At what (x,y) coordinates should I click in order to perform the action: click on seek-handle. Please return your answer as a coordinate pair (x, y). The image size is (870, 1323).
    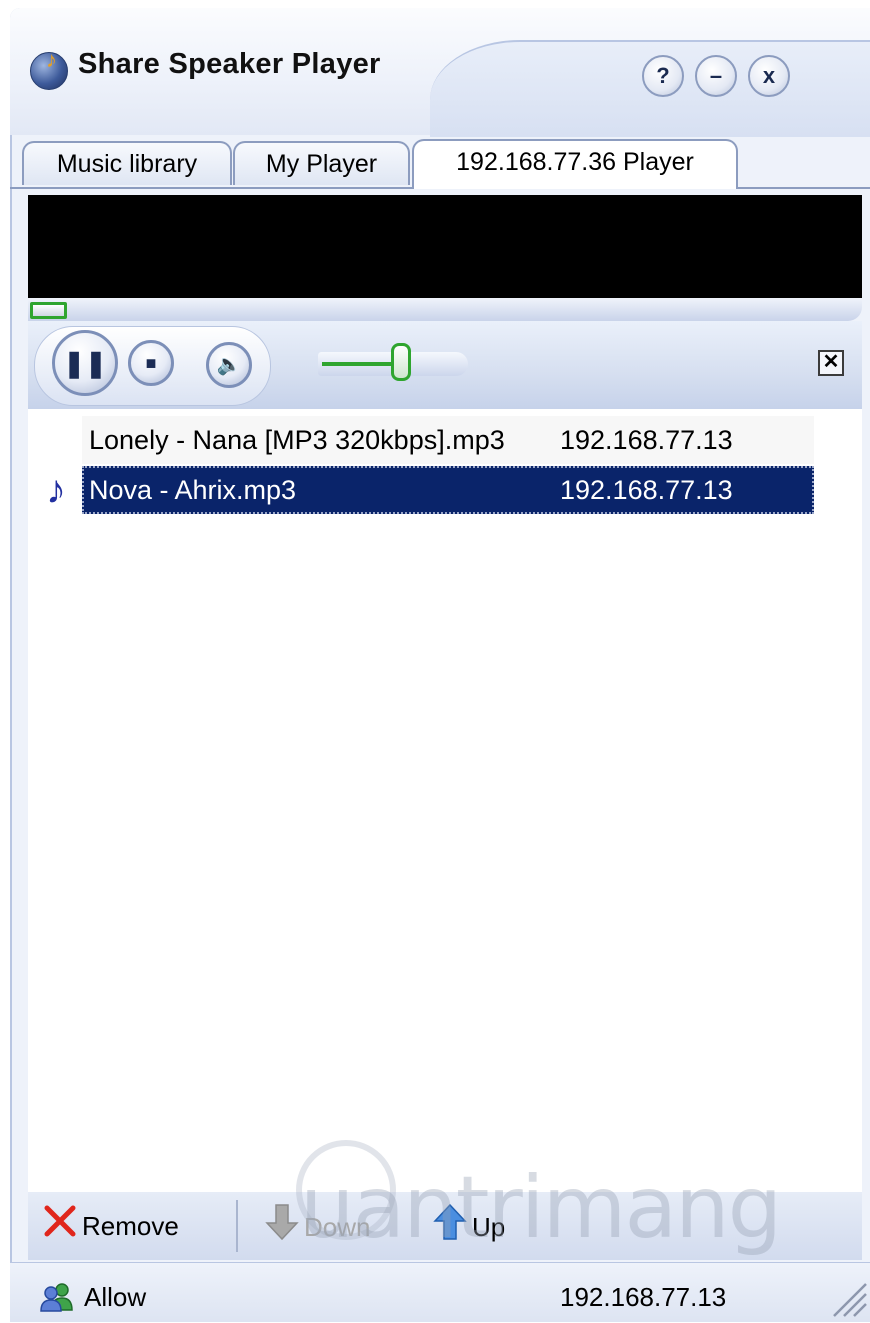
    Looking at the image, I should click on (48, 310).